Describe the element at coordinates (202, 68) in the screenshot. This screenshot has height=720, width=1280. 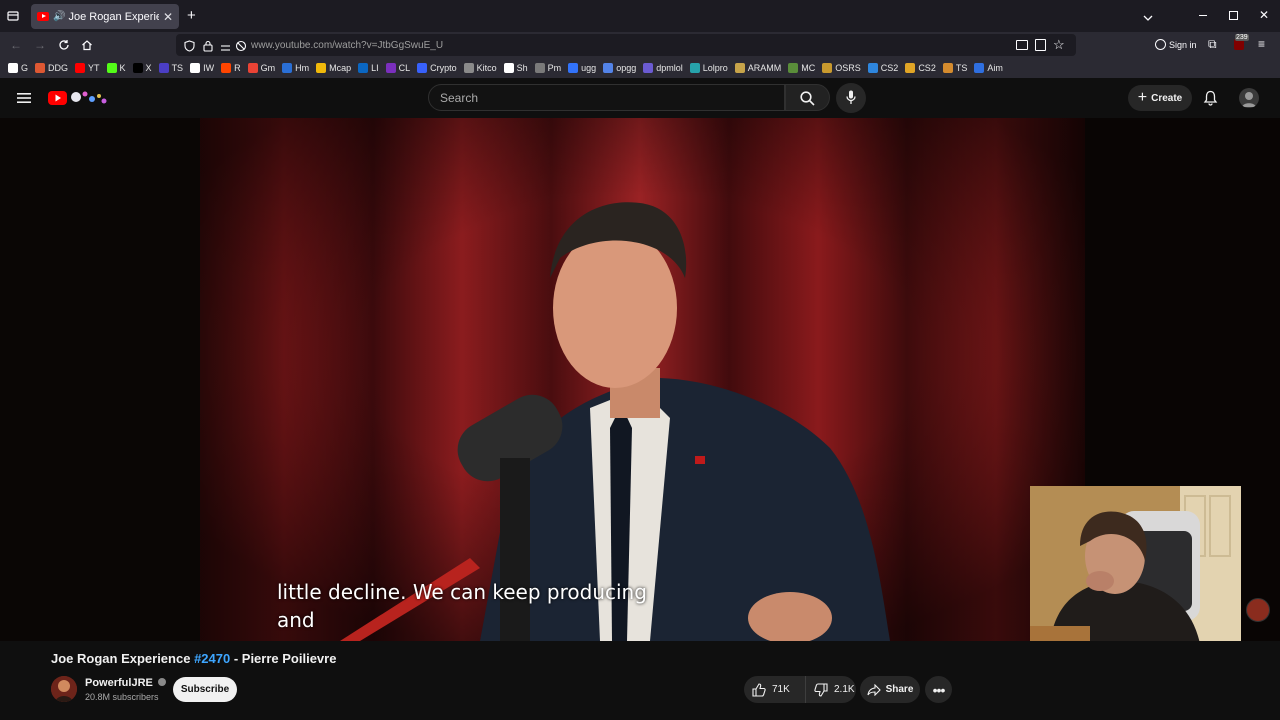
I see `bookmark-item: IW` at that location.